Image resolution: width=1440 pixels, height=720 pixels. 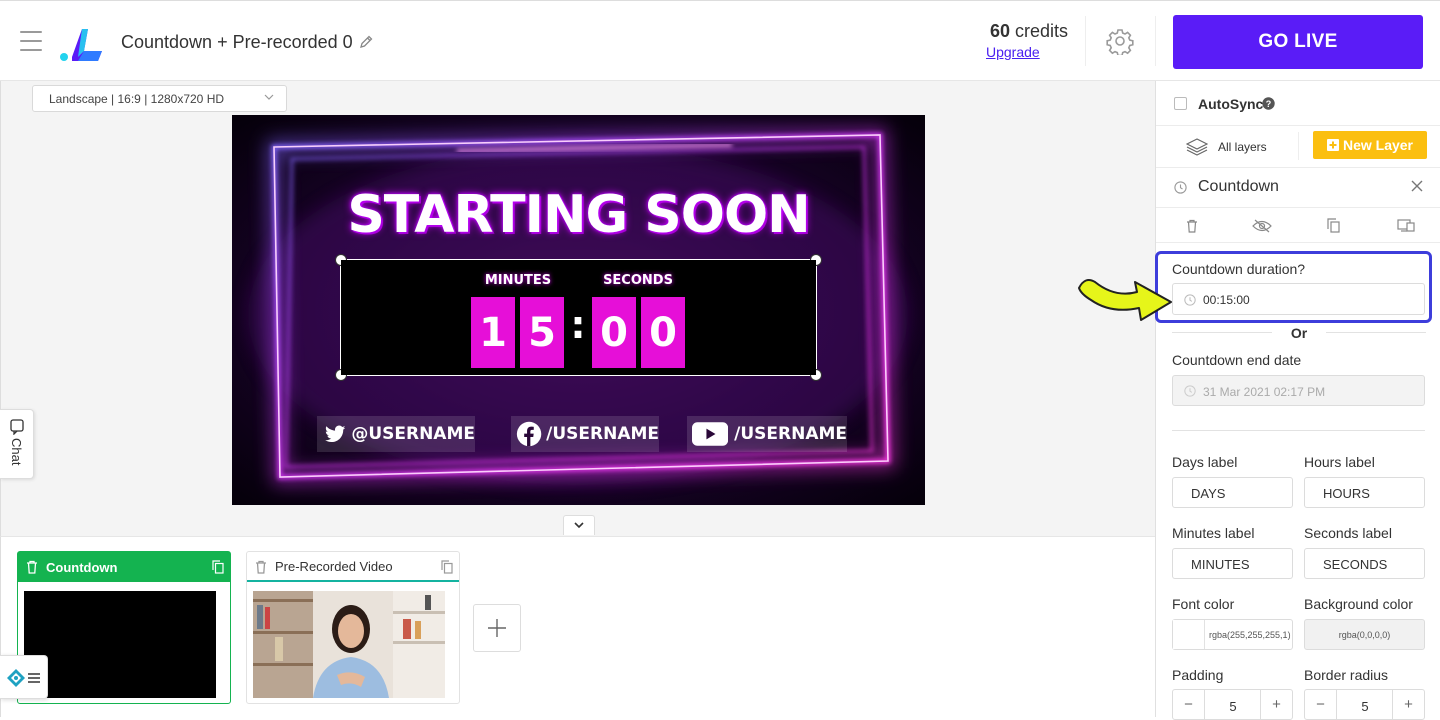 What do you see at coordinates (1417, 186) in the screenshot?
I see `close-icon` at bounding box center [1417, 186].